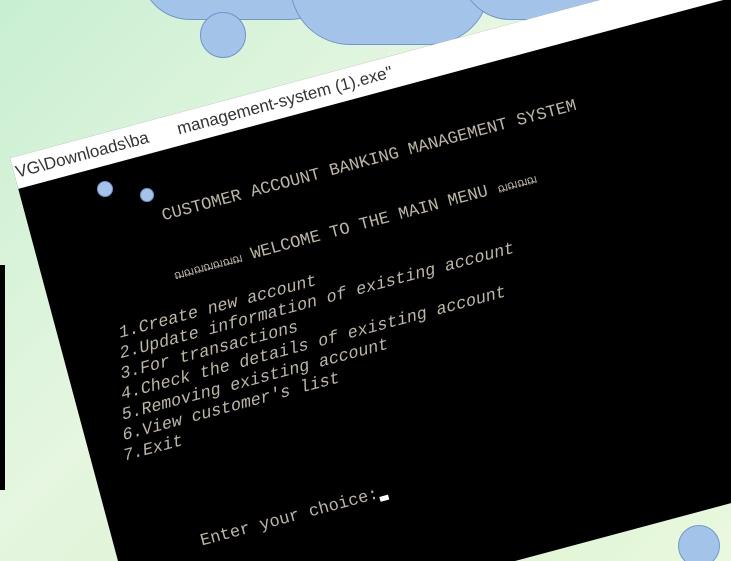 The width and height of the screenshot is (731, 561). Describe the element at coordinates (517, 185) in the screenshot. I see `ornament-text: ฌฌฌฌ` at that location.